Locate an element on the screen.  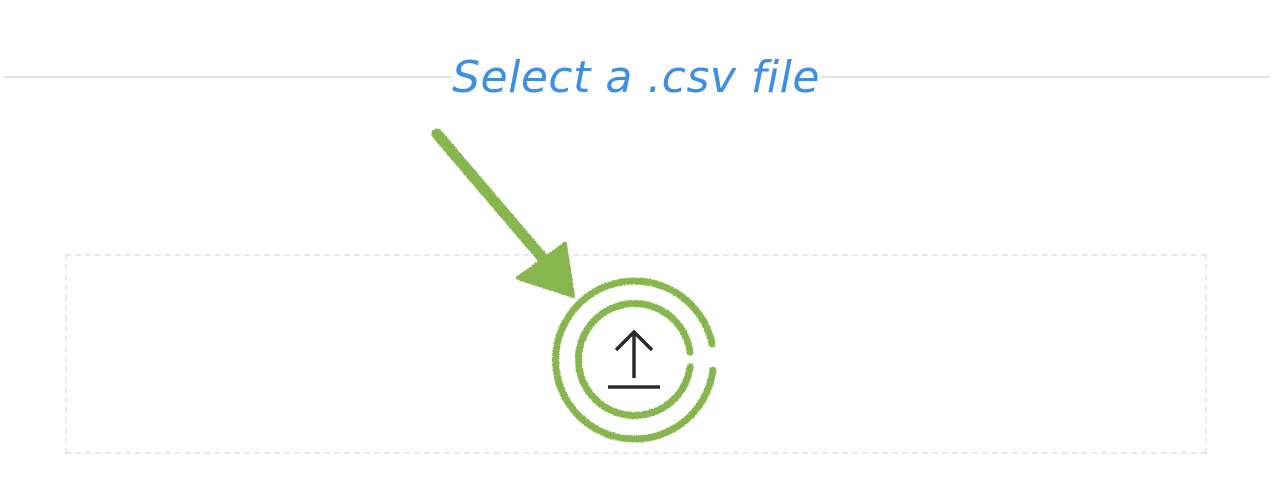
title-divider-left is located at coordinates (228, 77).